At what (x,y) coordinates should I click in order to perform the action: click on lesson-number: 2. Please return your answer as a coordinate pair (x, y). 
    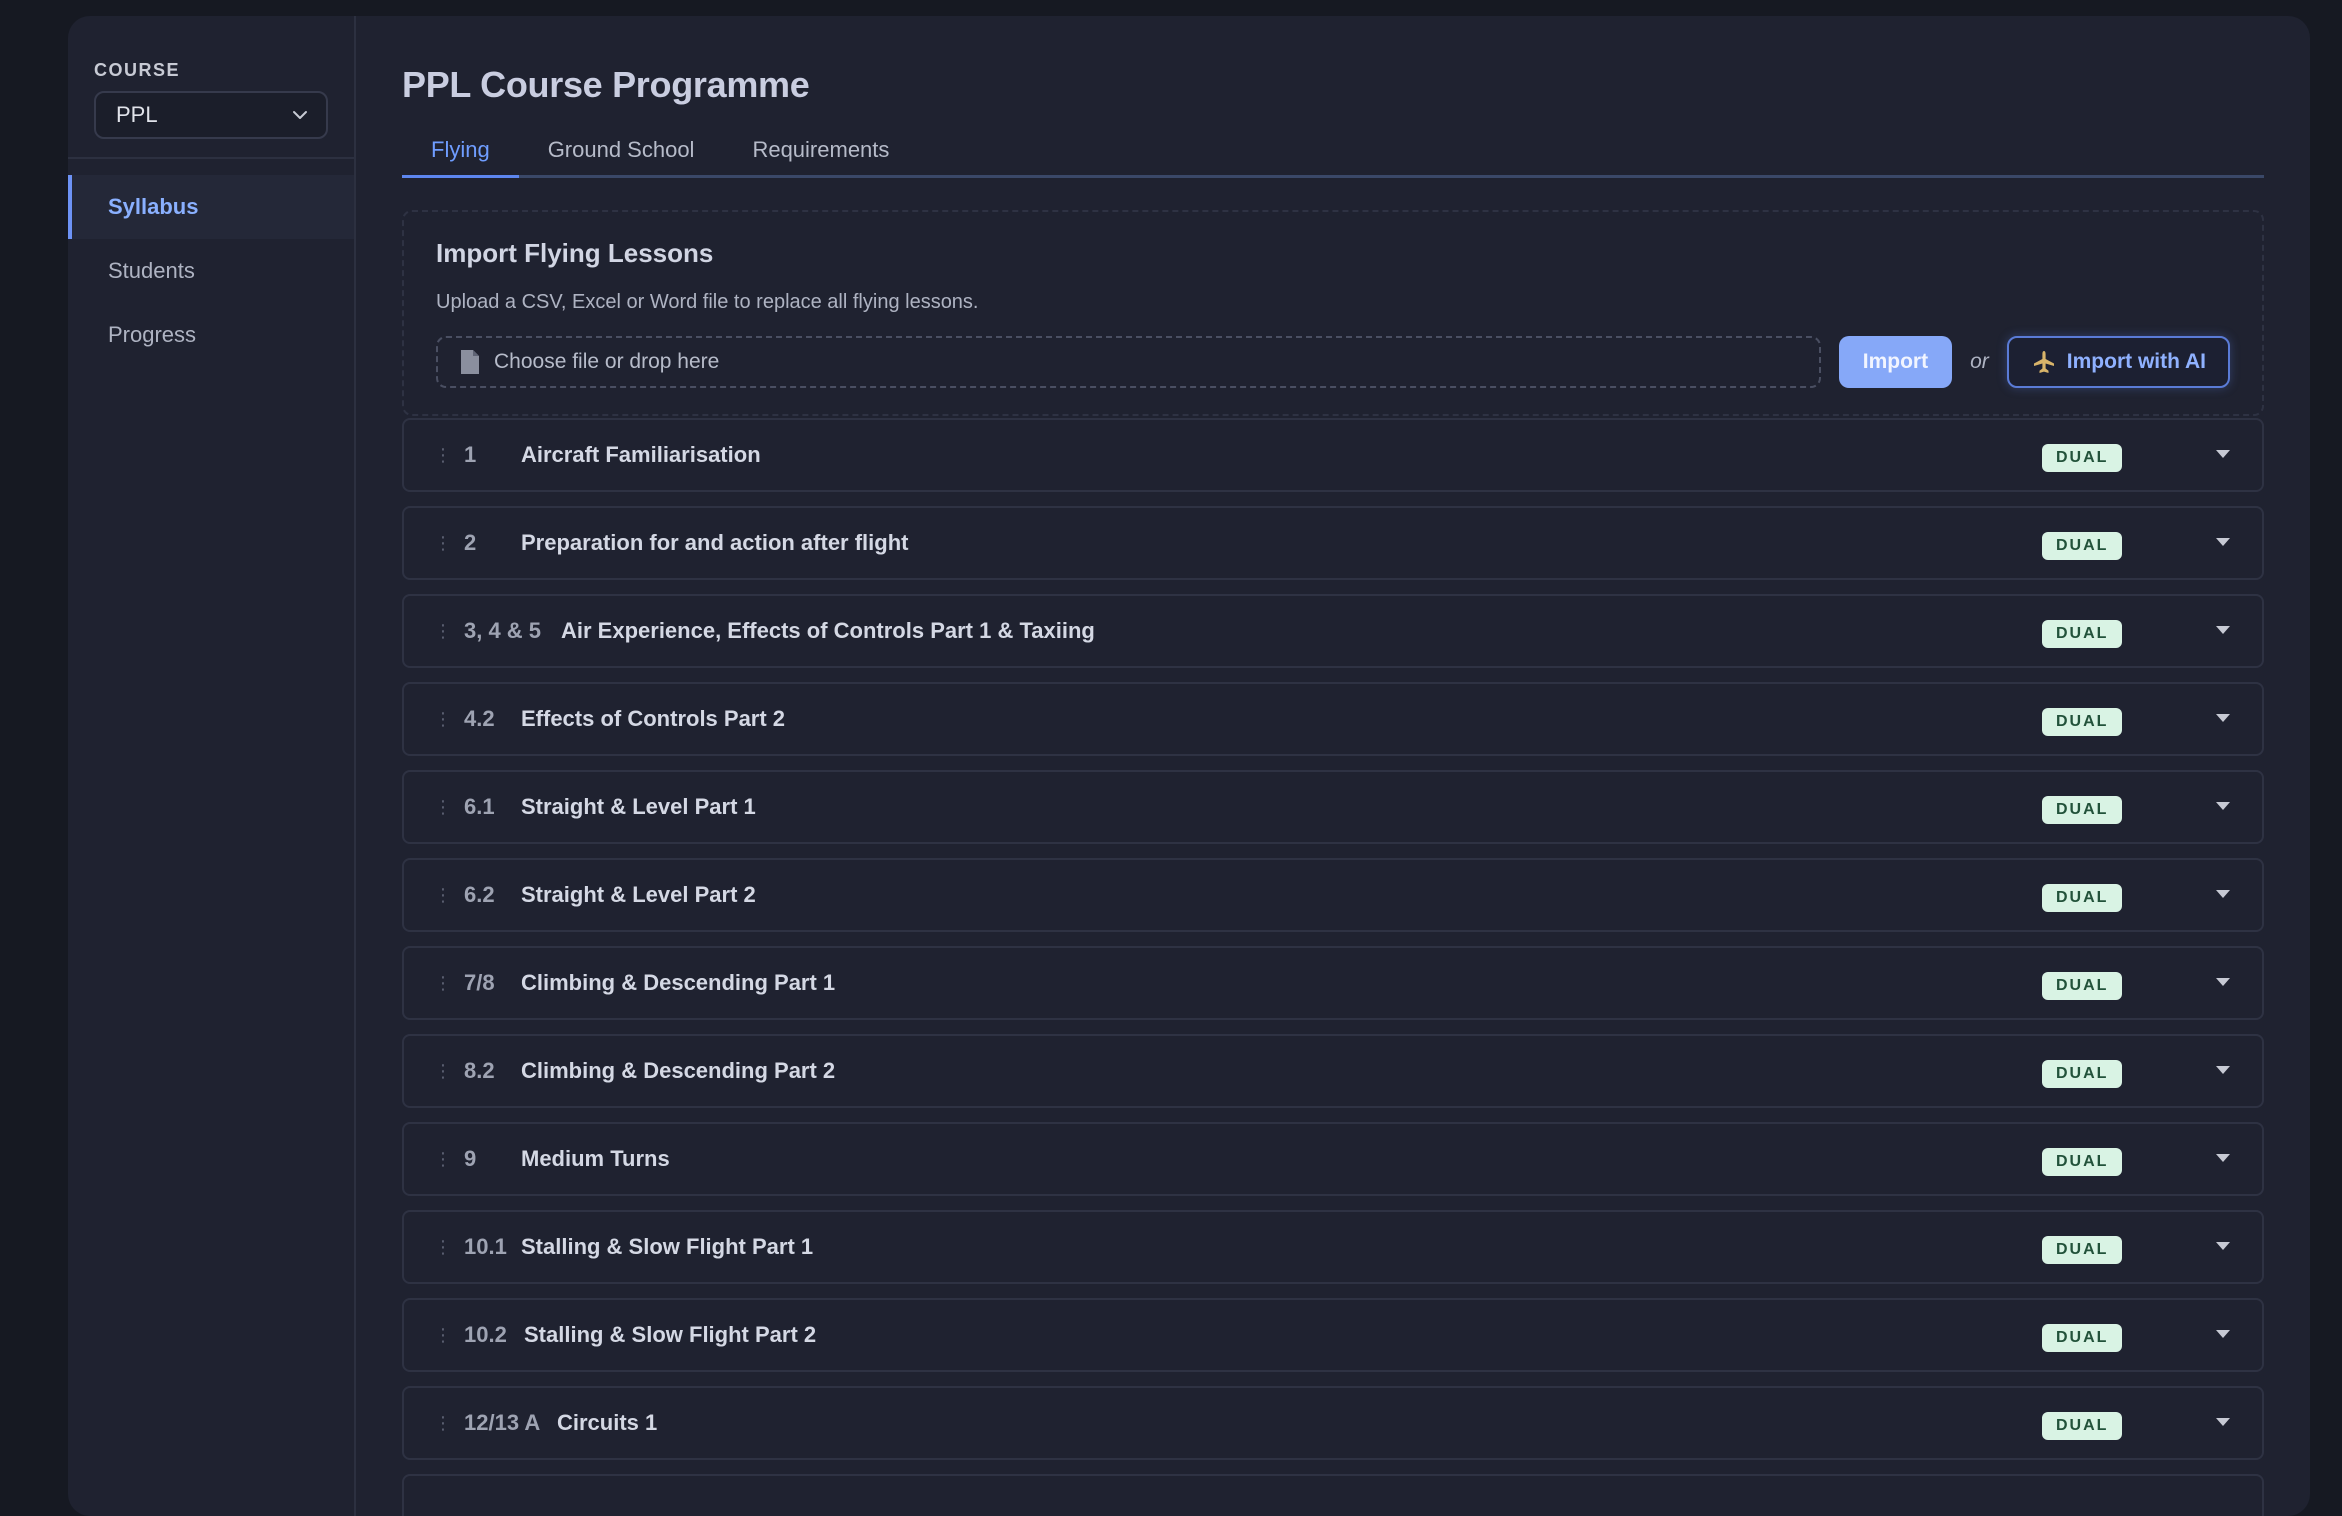
    Looking at the image, I should click on (470, 542).